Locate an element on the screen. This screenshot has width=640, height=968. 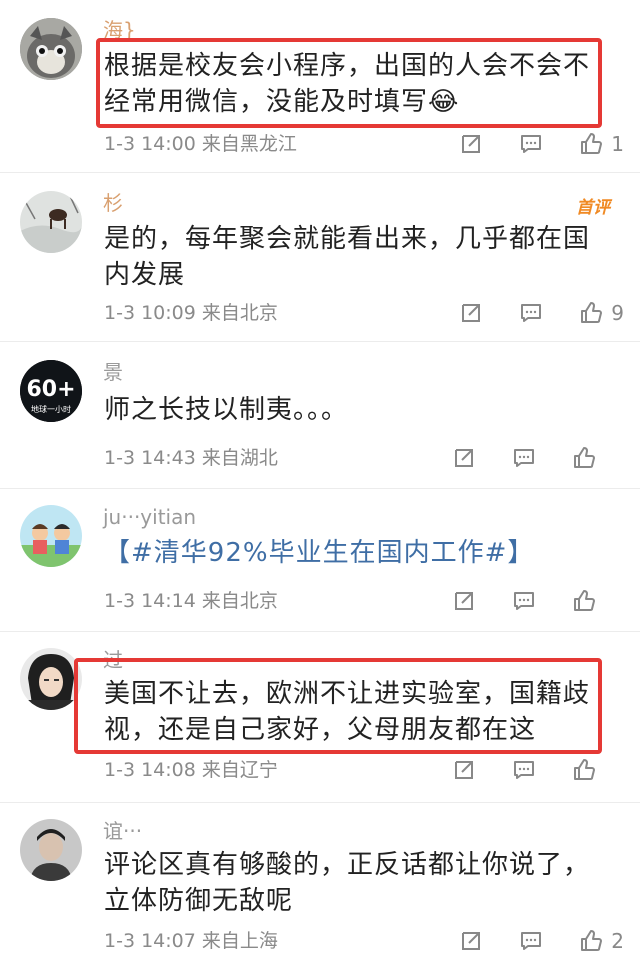
comment-meta: 1-3 14:14 来自北京 is located at coordinates (191, 601).